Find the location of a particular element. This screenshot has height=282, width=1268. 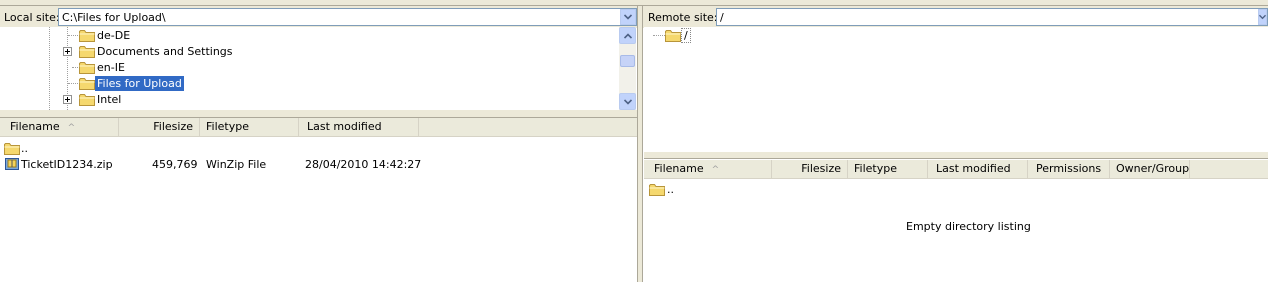

tree-item-files-for-upload: Files for Upload is located at coordinates (131, 83).